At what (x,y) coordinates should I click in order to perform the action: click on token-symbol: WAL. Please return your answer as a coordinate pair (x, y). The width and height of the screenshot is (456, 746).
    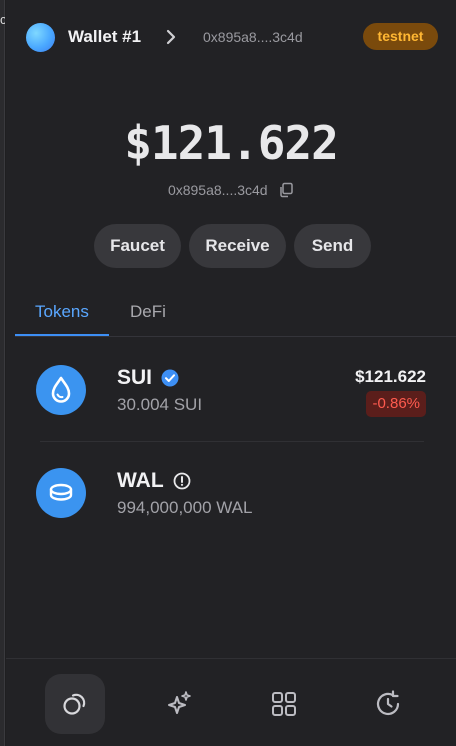
    Looking at the image, I should click on (140, 480).